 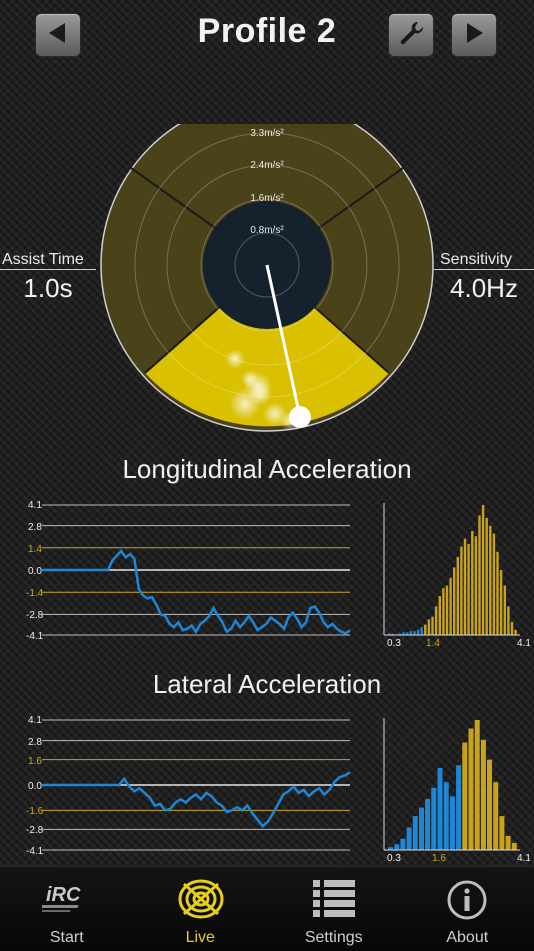 I want to click on svg-text: iRC, so click(x=63, y=895).